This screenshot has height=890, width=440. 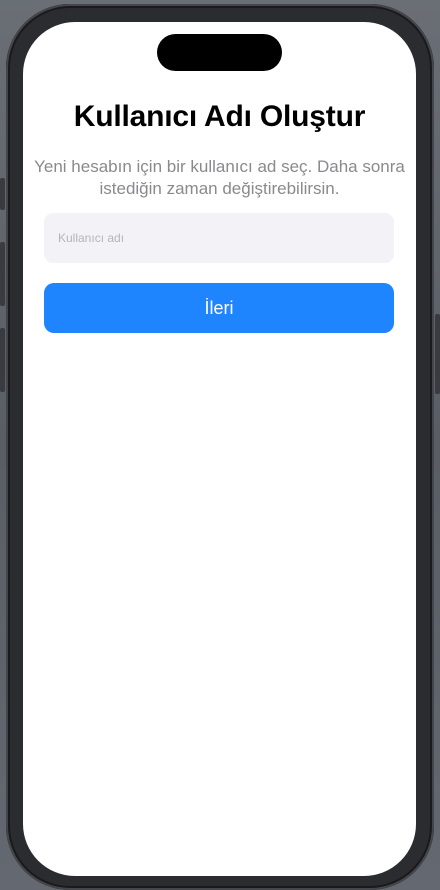 What do you see at coordinates (219, 238) in the screenshot?
I see `username-input` at bounding box center [219, 238].